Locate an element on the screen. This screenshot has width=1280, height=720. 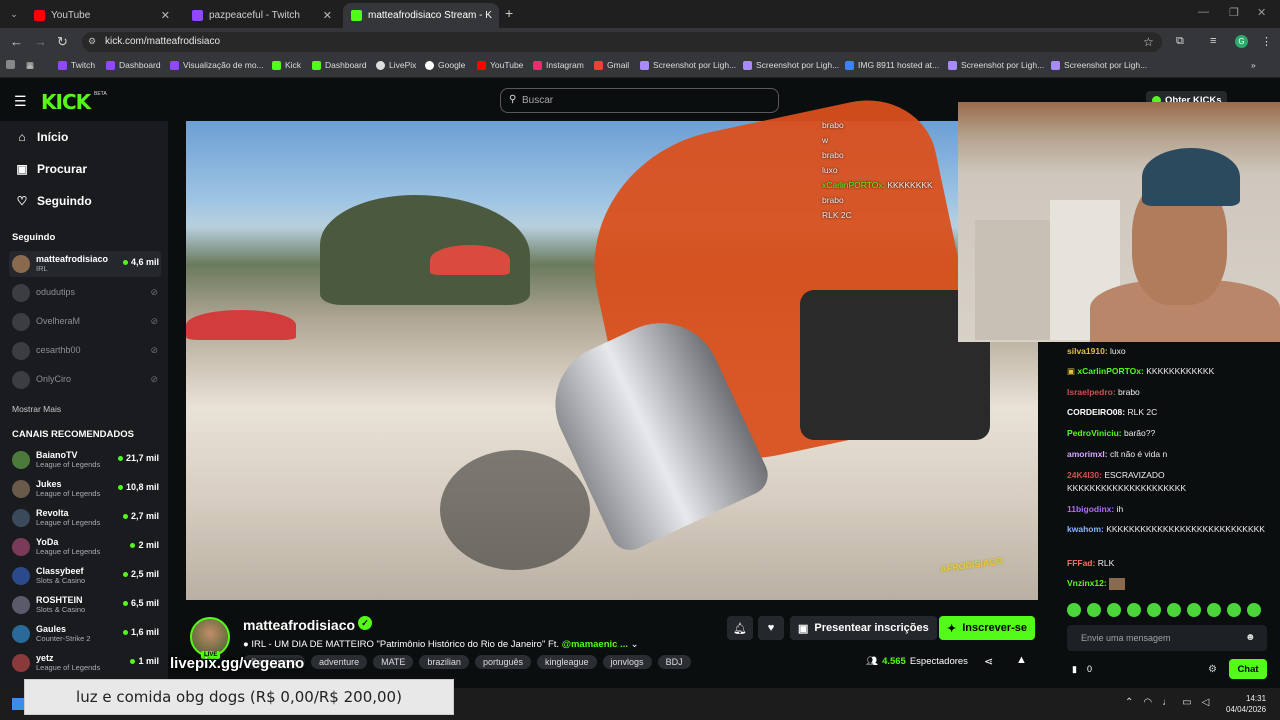
close-window-icon: ✕ is located at coordinates (1261, 12).